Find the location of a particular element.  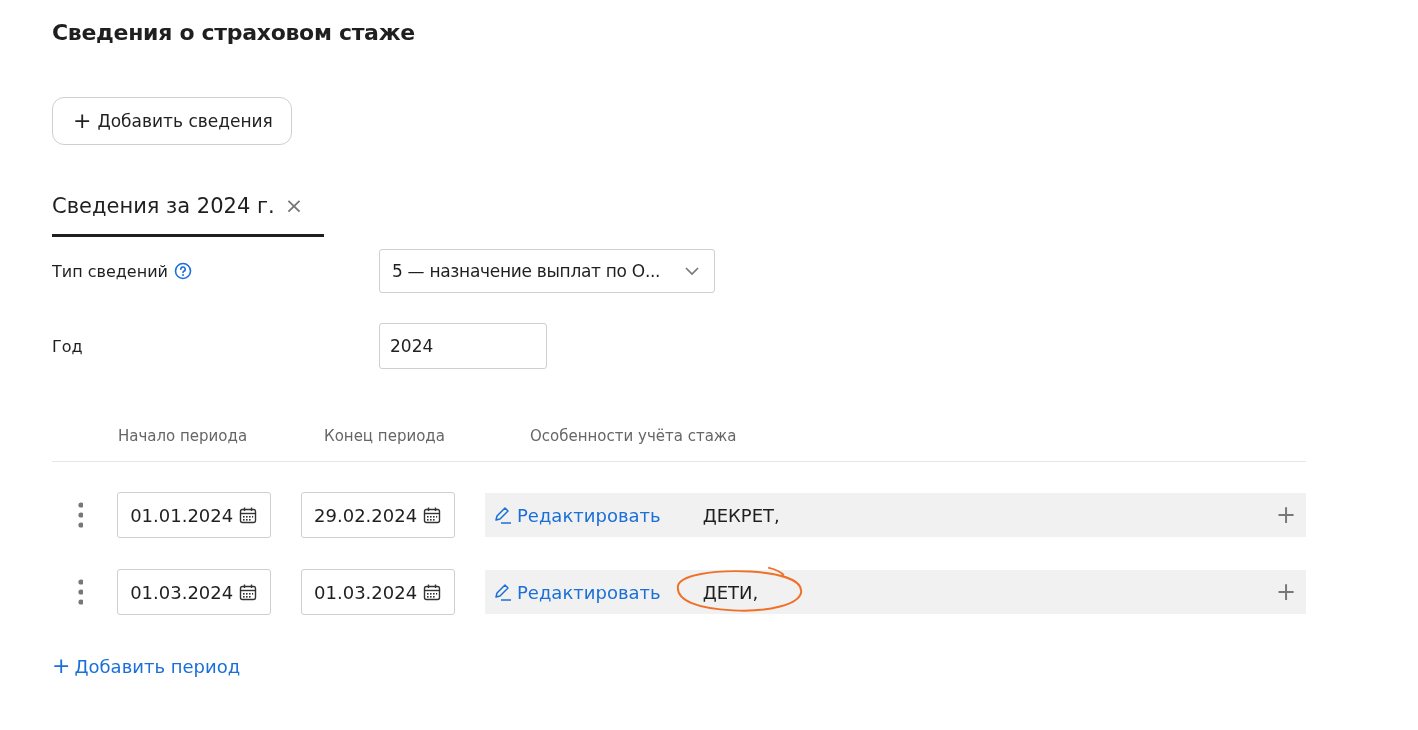

date-field: 01.01.2024 is located at coordinates (194, 515).